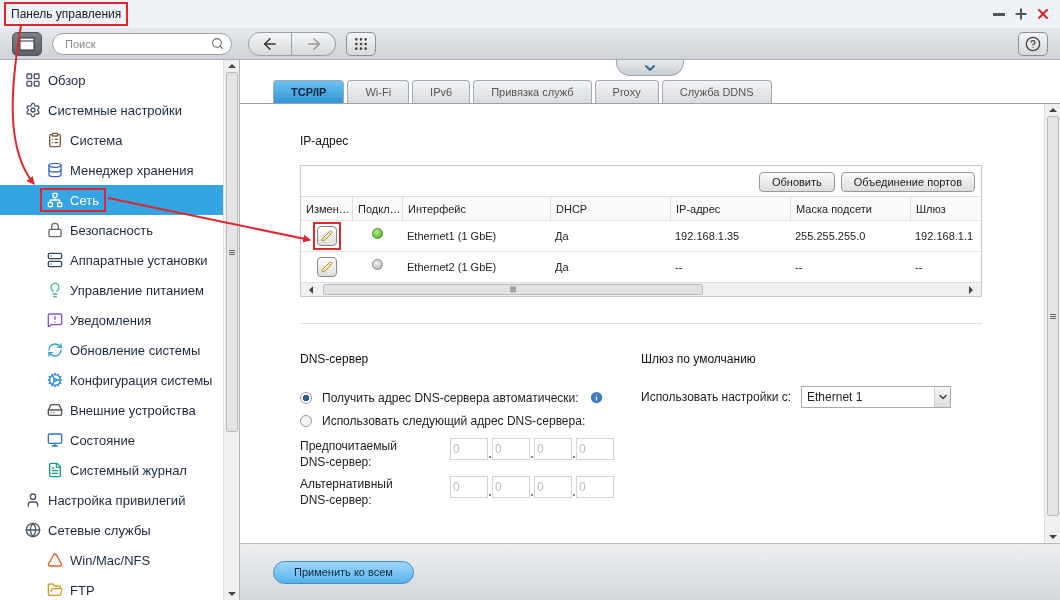  What do you see at coordinates (454, 420) in the screenshot?
I see `radio-label: Использовать следующий адрес DNS-сервера:` at bounding box center [454, 420].